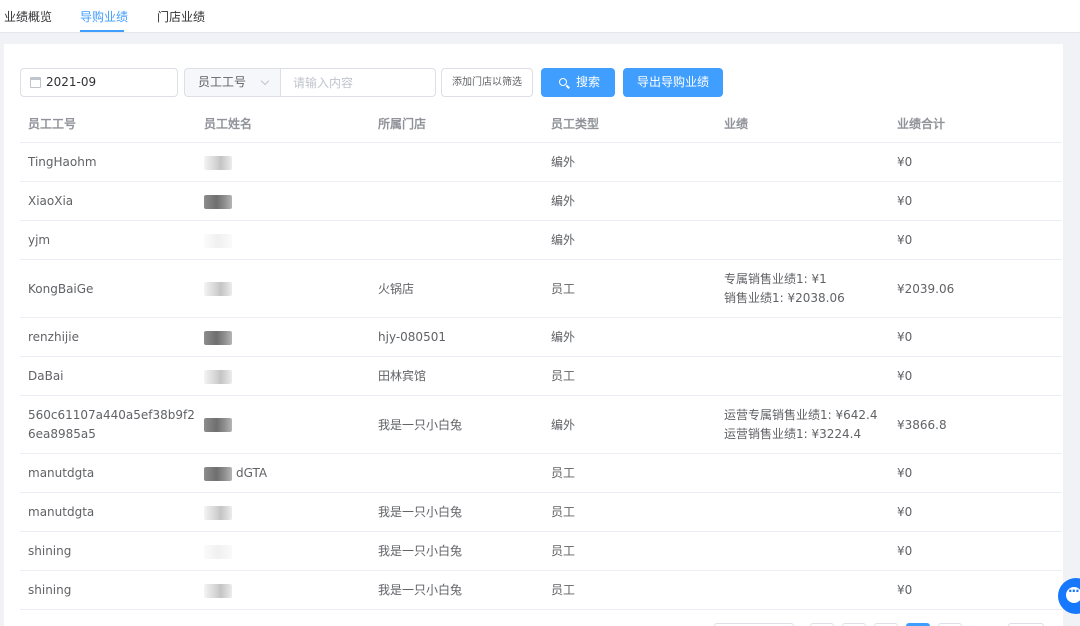 The height and width of the screenshot is (626, 1080). What do you see at coordinates (402, 376) in the screenshot?
I see `cell-store: 田林宾馆` at bounding box center [402, 376].